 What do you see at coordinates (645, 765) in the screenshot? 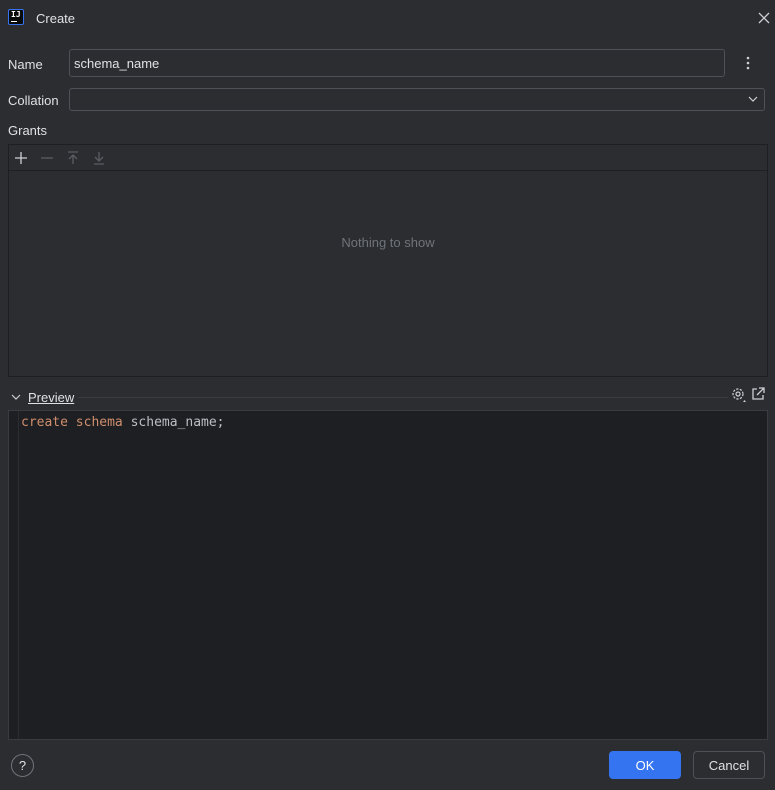
I see `ok-button: OK` at bounding box center [645, 765].